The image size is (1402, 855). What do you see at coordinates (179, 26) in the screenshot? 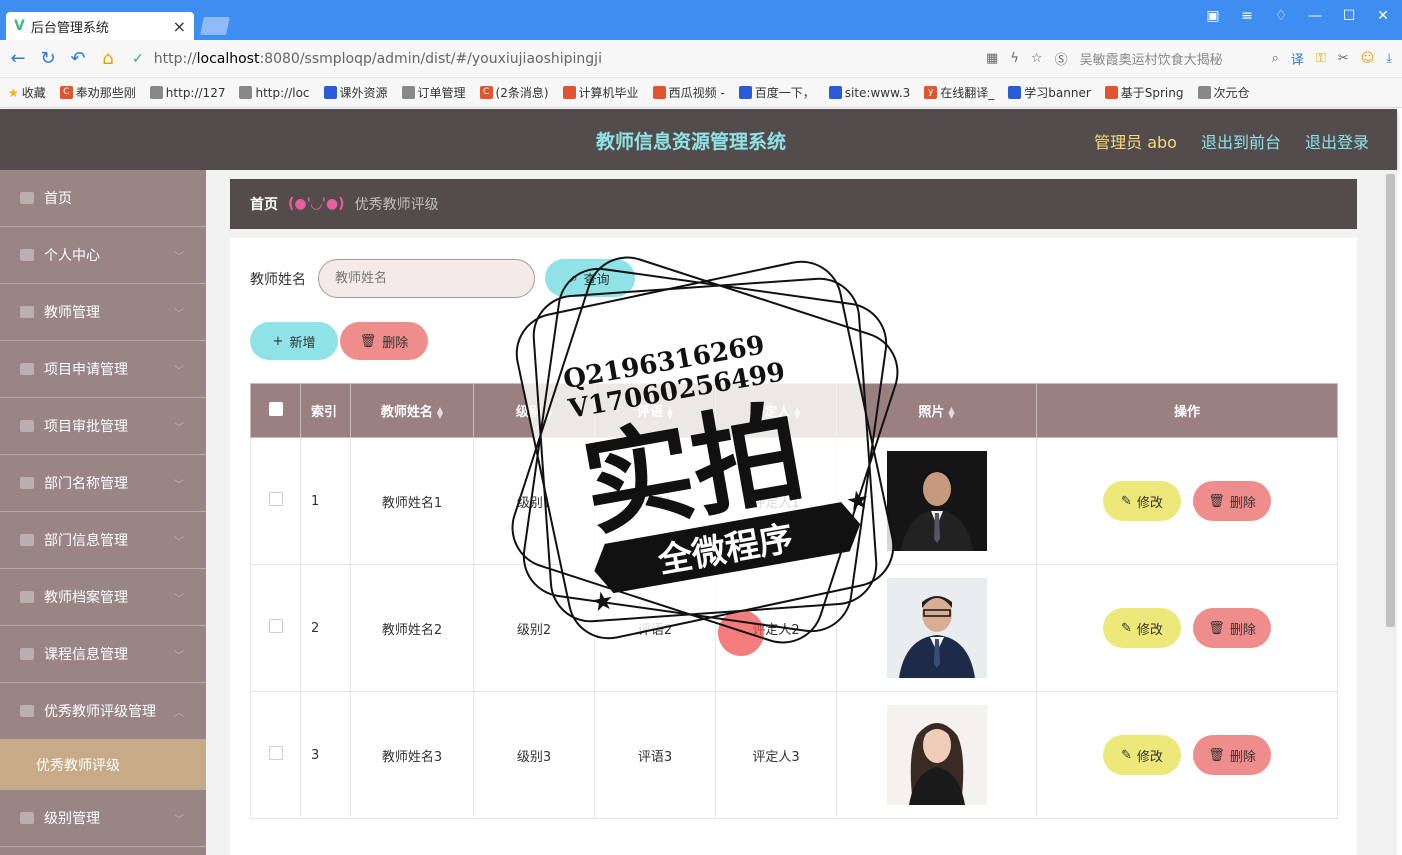
I see `close-tab-icon: ×` at bounding box center [179, 26].